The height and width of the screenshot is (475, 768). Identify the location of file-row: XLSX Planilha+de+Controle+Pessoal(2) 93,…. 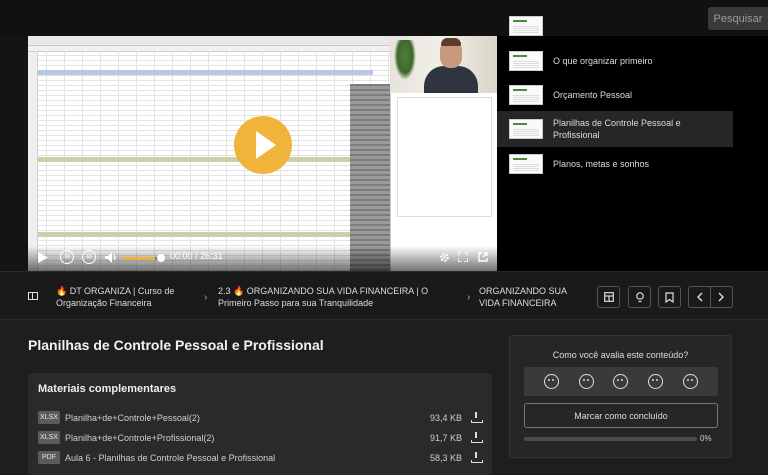
(261, 418).